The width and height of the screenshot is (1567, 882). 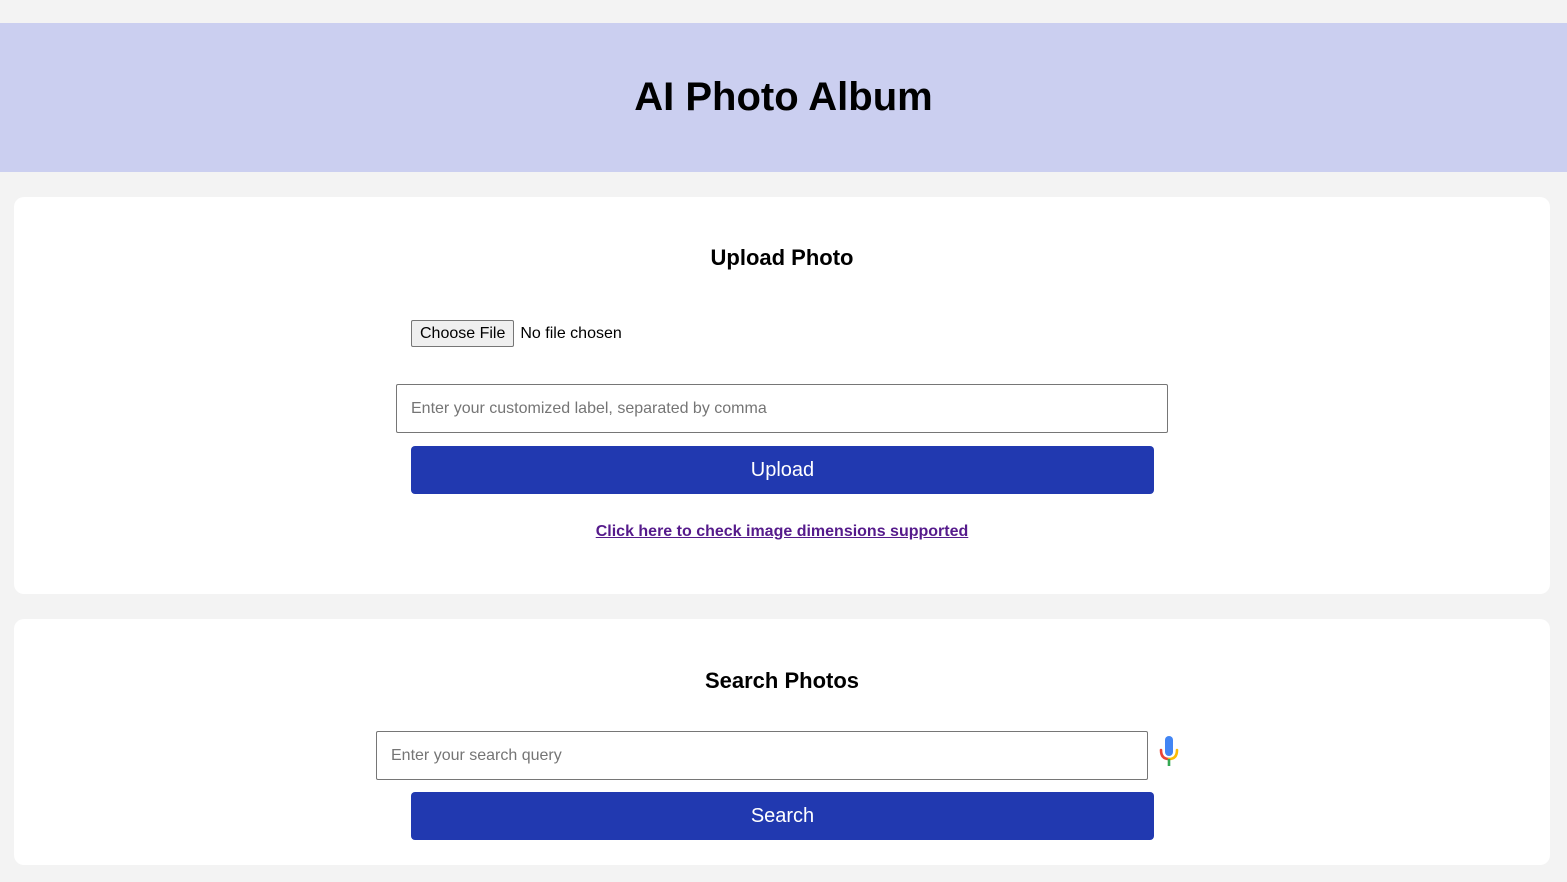 What do you see at coordinates (782, 816) in the screenshot?
I see `search-button: Search` at bounding box center [782, 816].